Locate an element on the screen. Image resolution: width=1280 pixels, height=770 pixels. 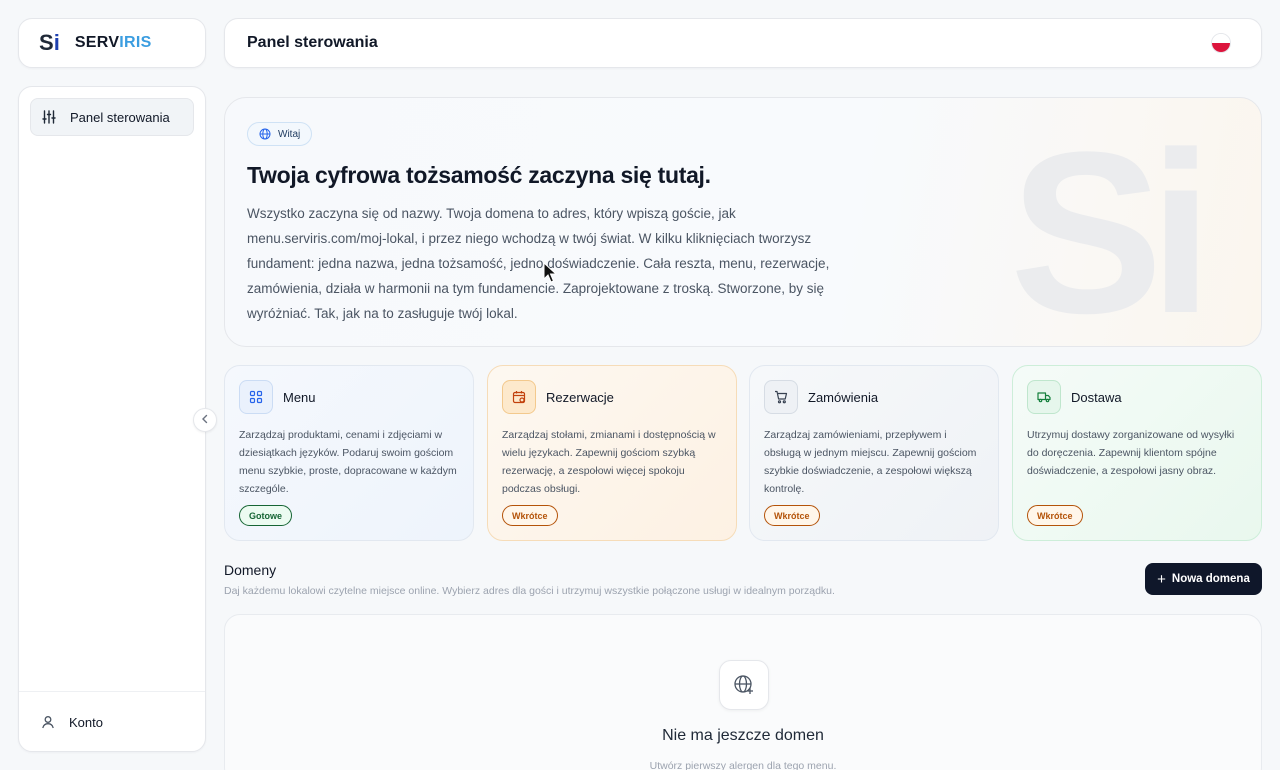
top-header: Panel sterowania is located at coordinates (743, 43).